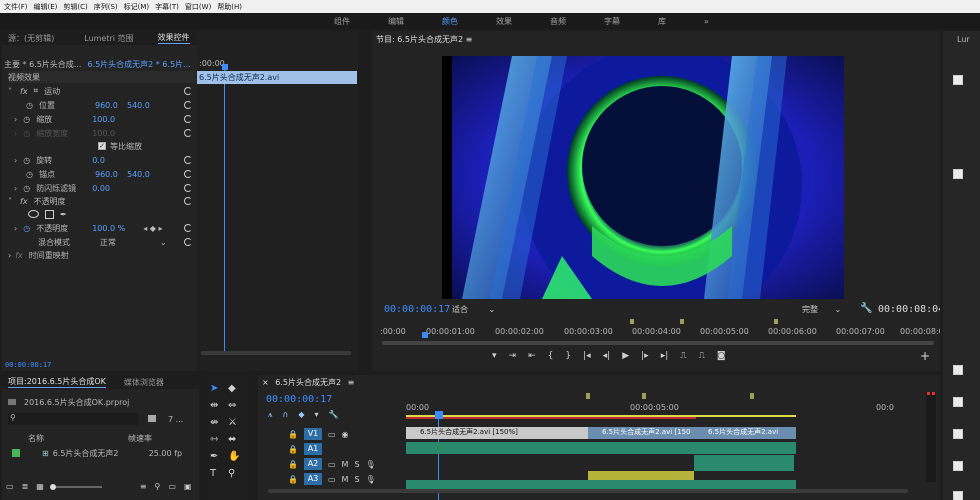 This screenshot has height=500, width=980. I want to click on rotation-value: 0.0, so click(98, 160).